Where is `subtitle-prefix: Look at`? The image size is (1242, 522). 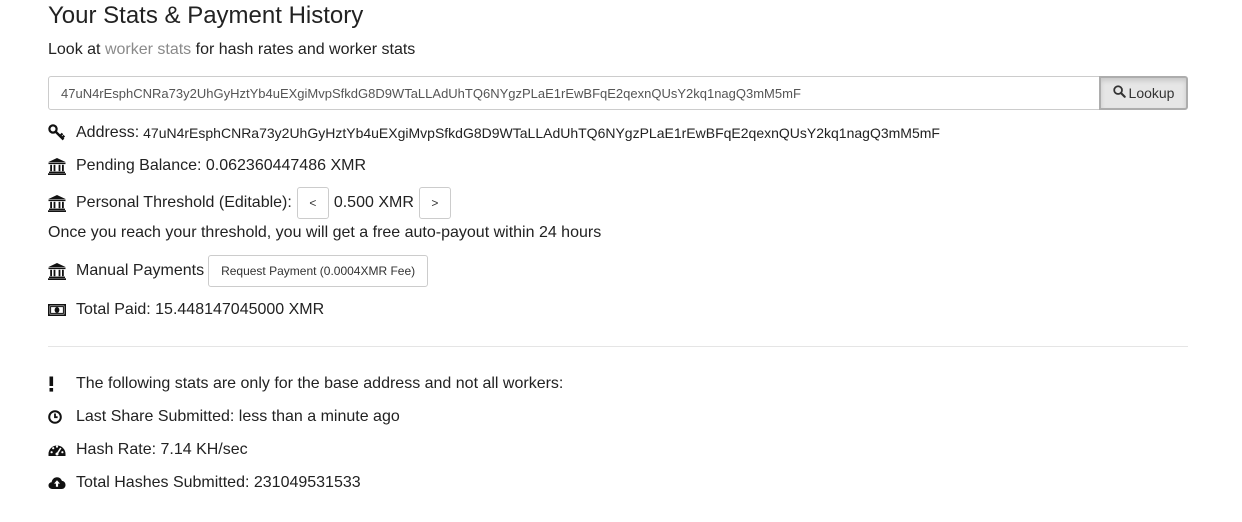 subtitle-prefix: Look at is located at coordinates (74, 49).